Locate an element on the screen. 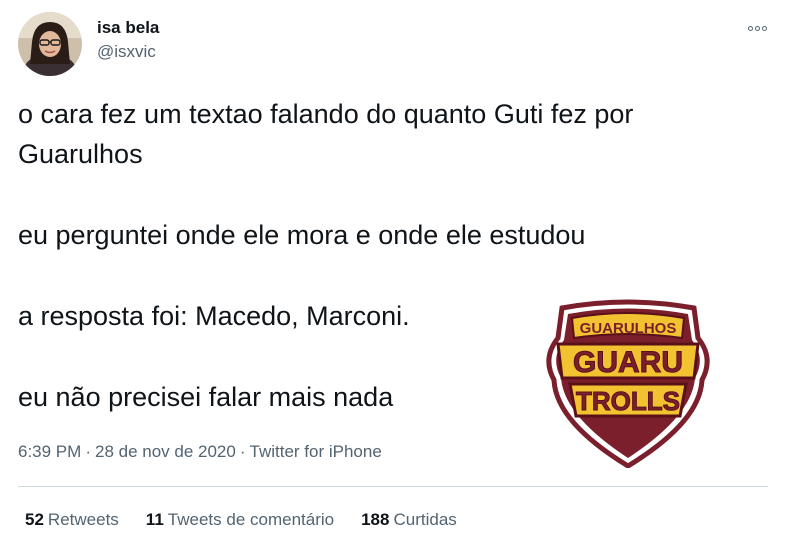  user-names: isa bela @isxvic is located at coordinates (128, 40).